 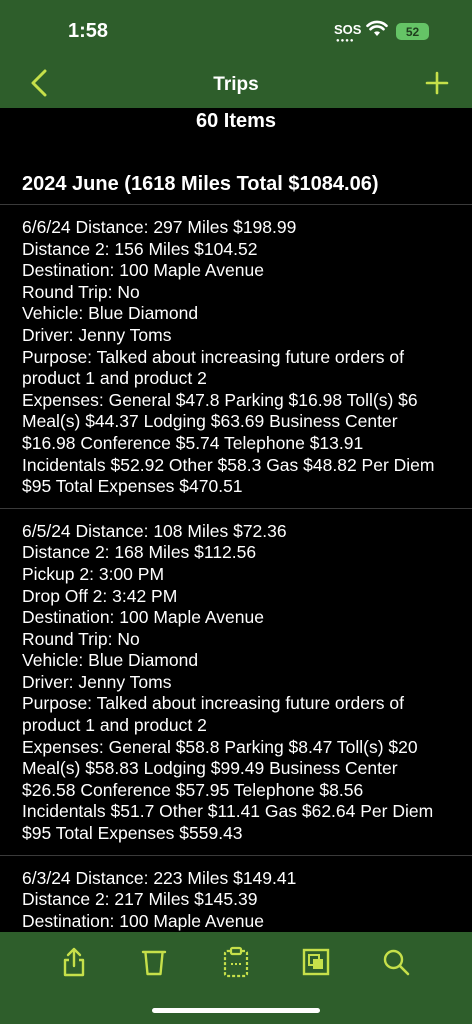 I want to click on status-time: 1:58, so click(x=88, y=31).